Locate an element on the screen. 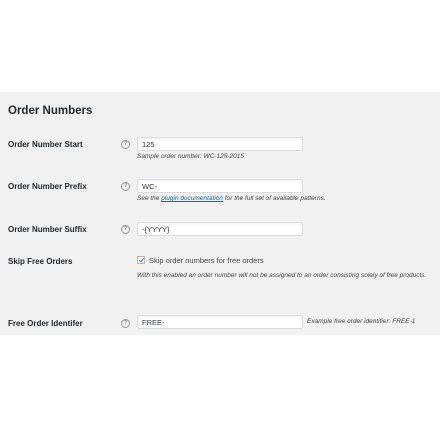  skip-free-orders-checkbox is located at coordinates (141, 260).